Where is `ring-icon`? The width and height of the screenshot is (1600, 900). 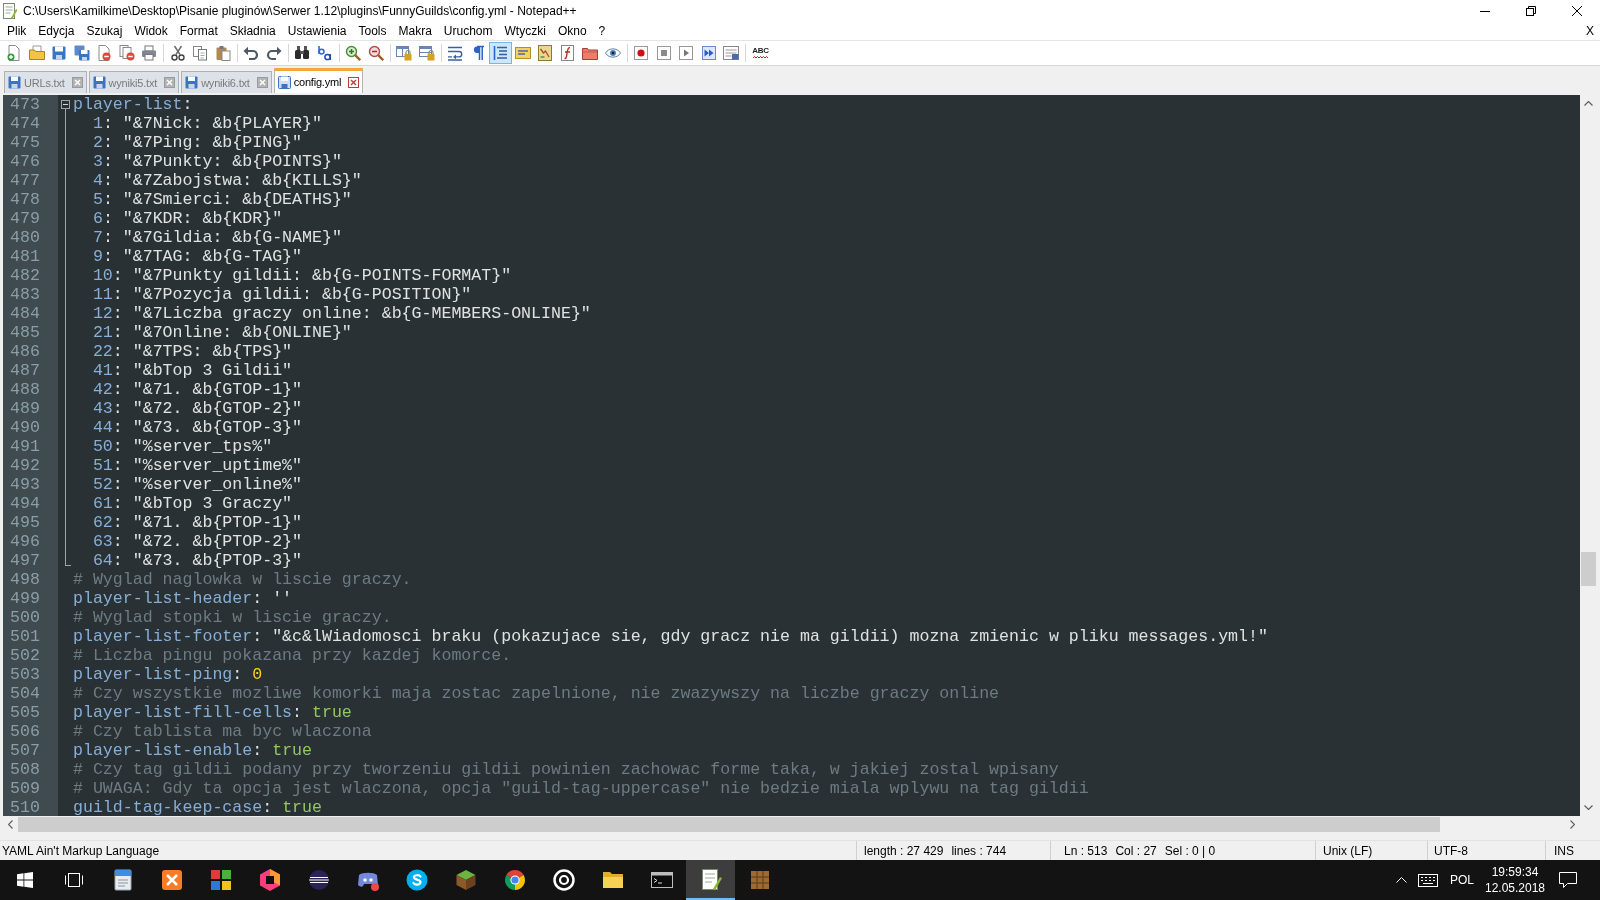
ring-icon is located at coordinates (563, 880).